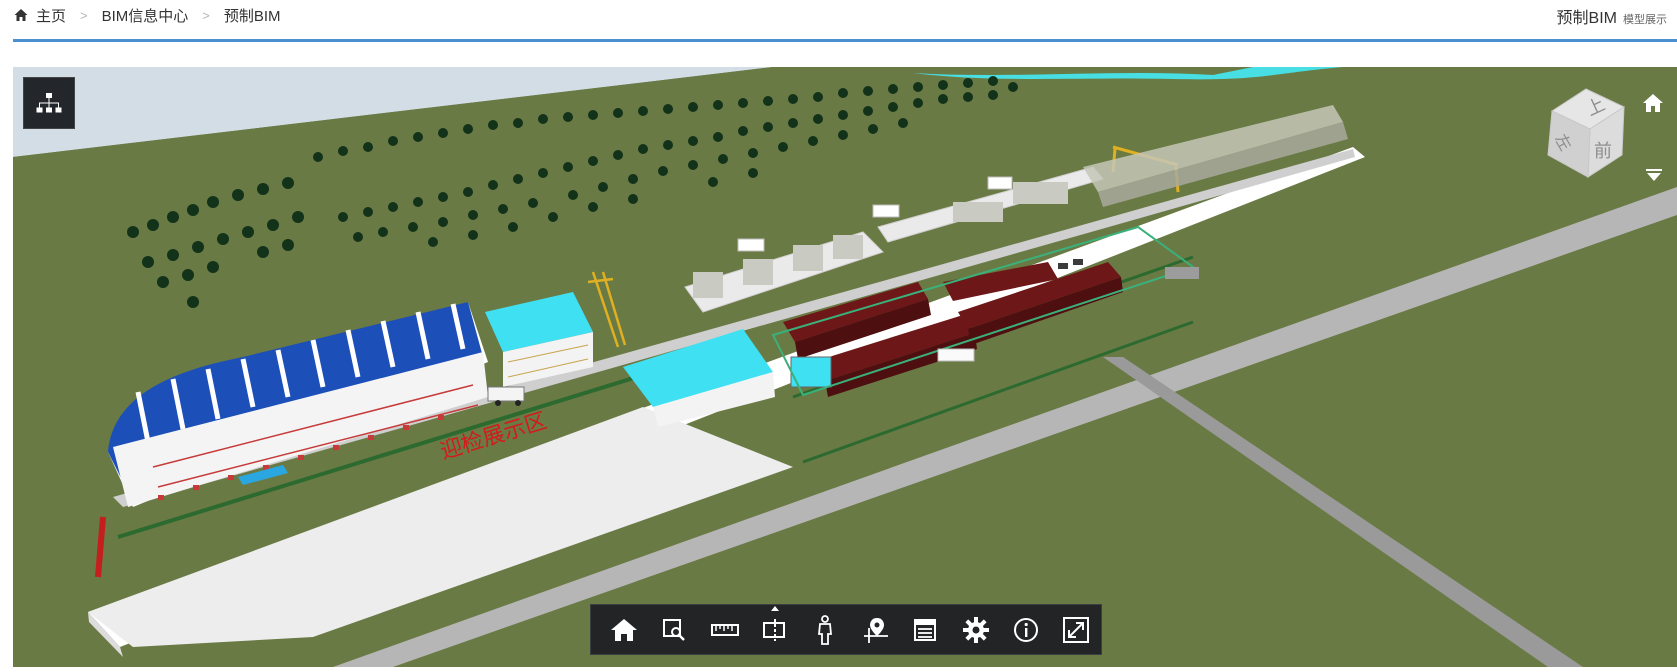  I want to click on tool-home, so click(624, 629).